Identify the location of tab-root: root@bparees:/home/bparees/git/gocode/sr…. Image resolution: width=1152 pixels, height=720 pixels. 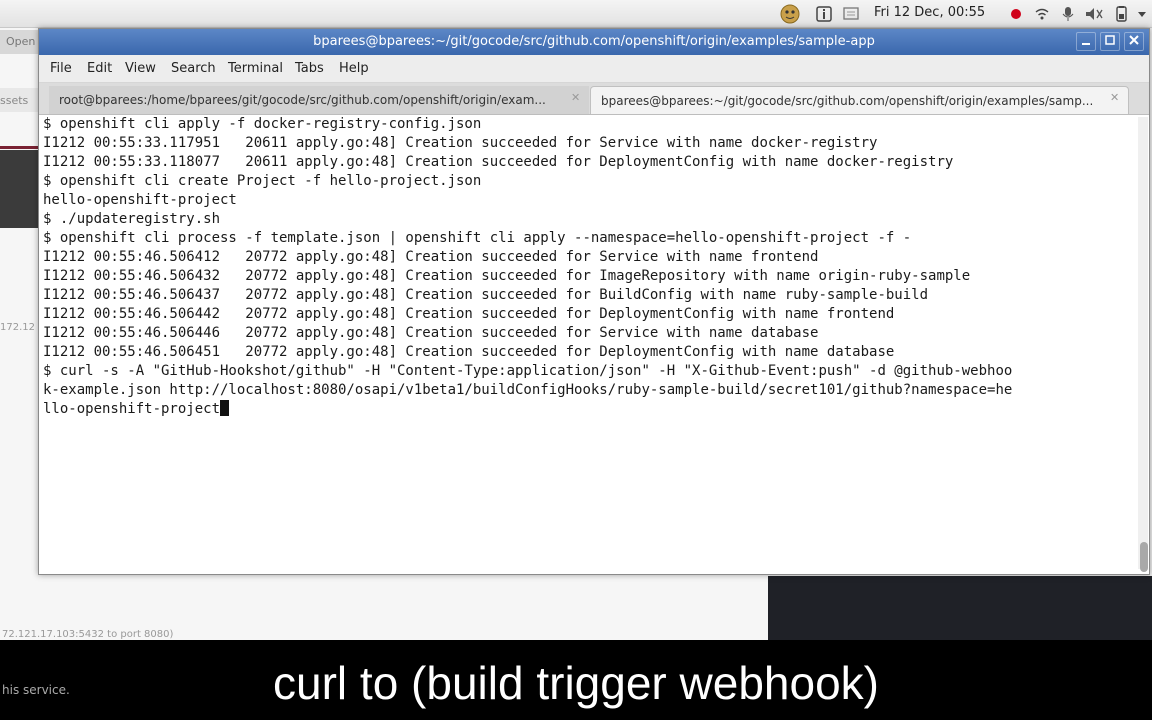
(319, 100).